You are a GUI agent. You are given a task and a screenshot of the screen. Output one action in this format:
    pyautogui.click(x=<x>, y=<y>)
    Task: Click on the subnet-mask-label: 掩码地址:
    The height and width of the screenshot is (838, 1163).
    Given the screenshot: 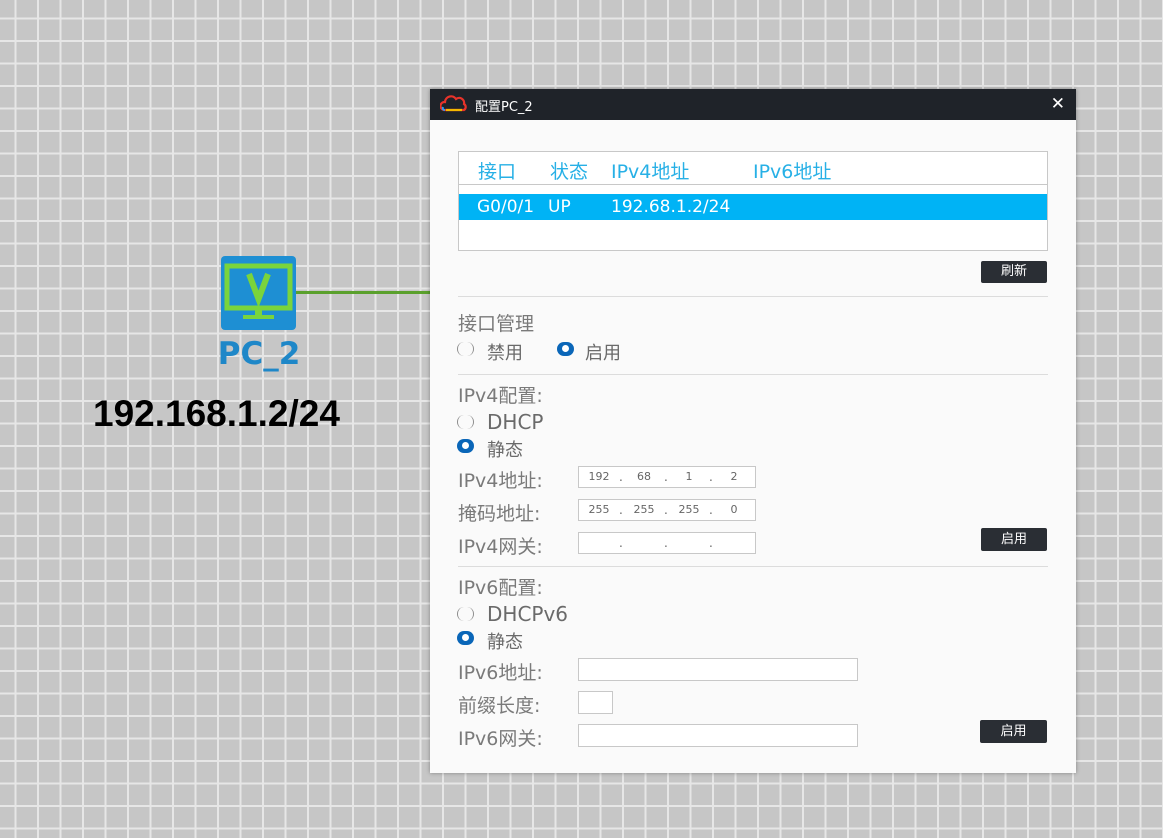 What is the action you would take?
    pyautogui.click(x=499, y=514)
    